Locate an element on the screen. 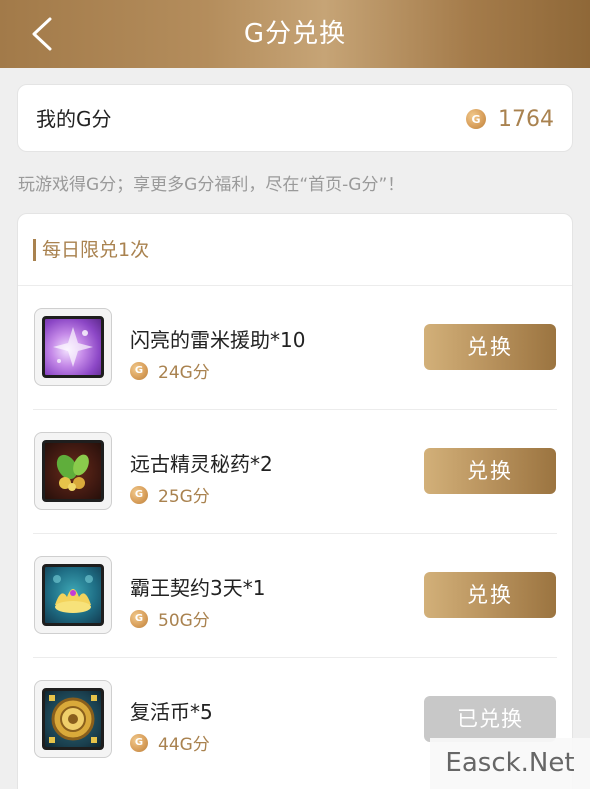 The image size is (590, 789). item-cost-value: 50G分 is located at coordinates (184, 621).